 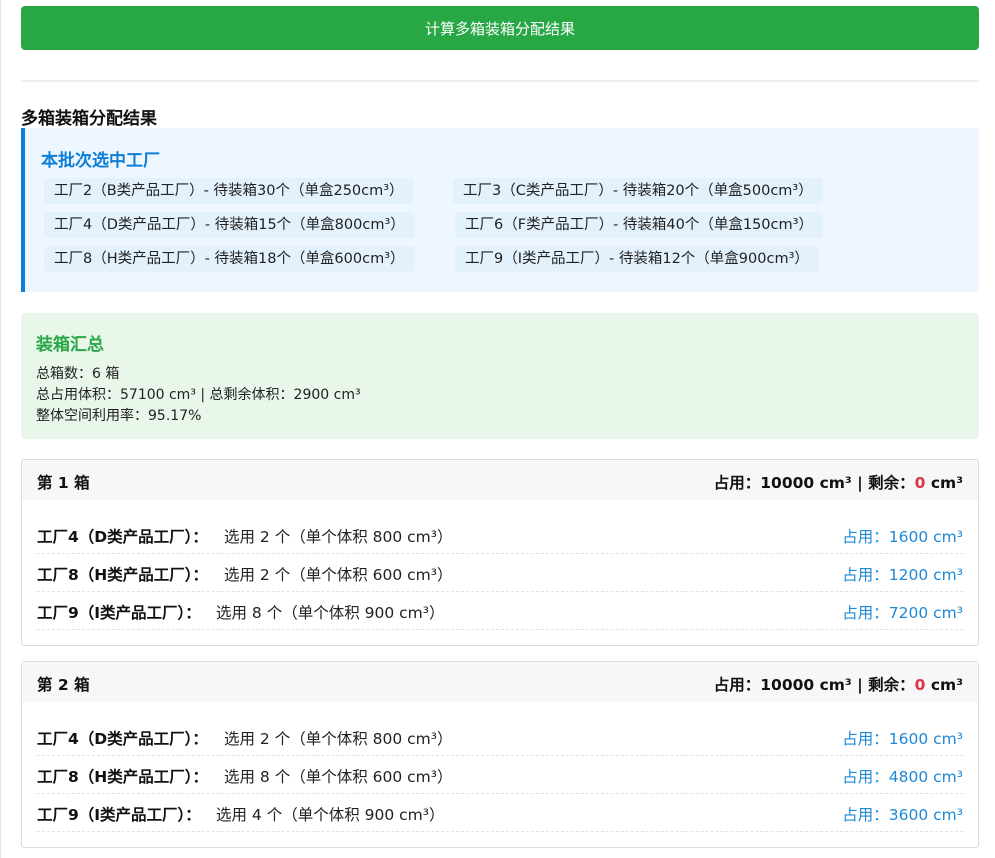 I want to click on summary-volume: 总占用体积：57100 cm³ | 总剩余体积：2900 cm³, so click(x=198, y=395).